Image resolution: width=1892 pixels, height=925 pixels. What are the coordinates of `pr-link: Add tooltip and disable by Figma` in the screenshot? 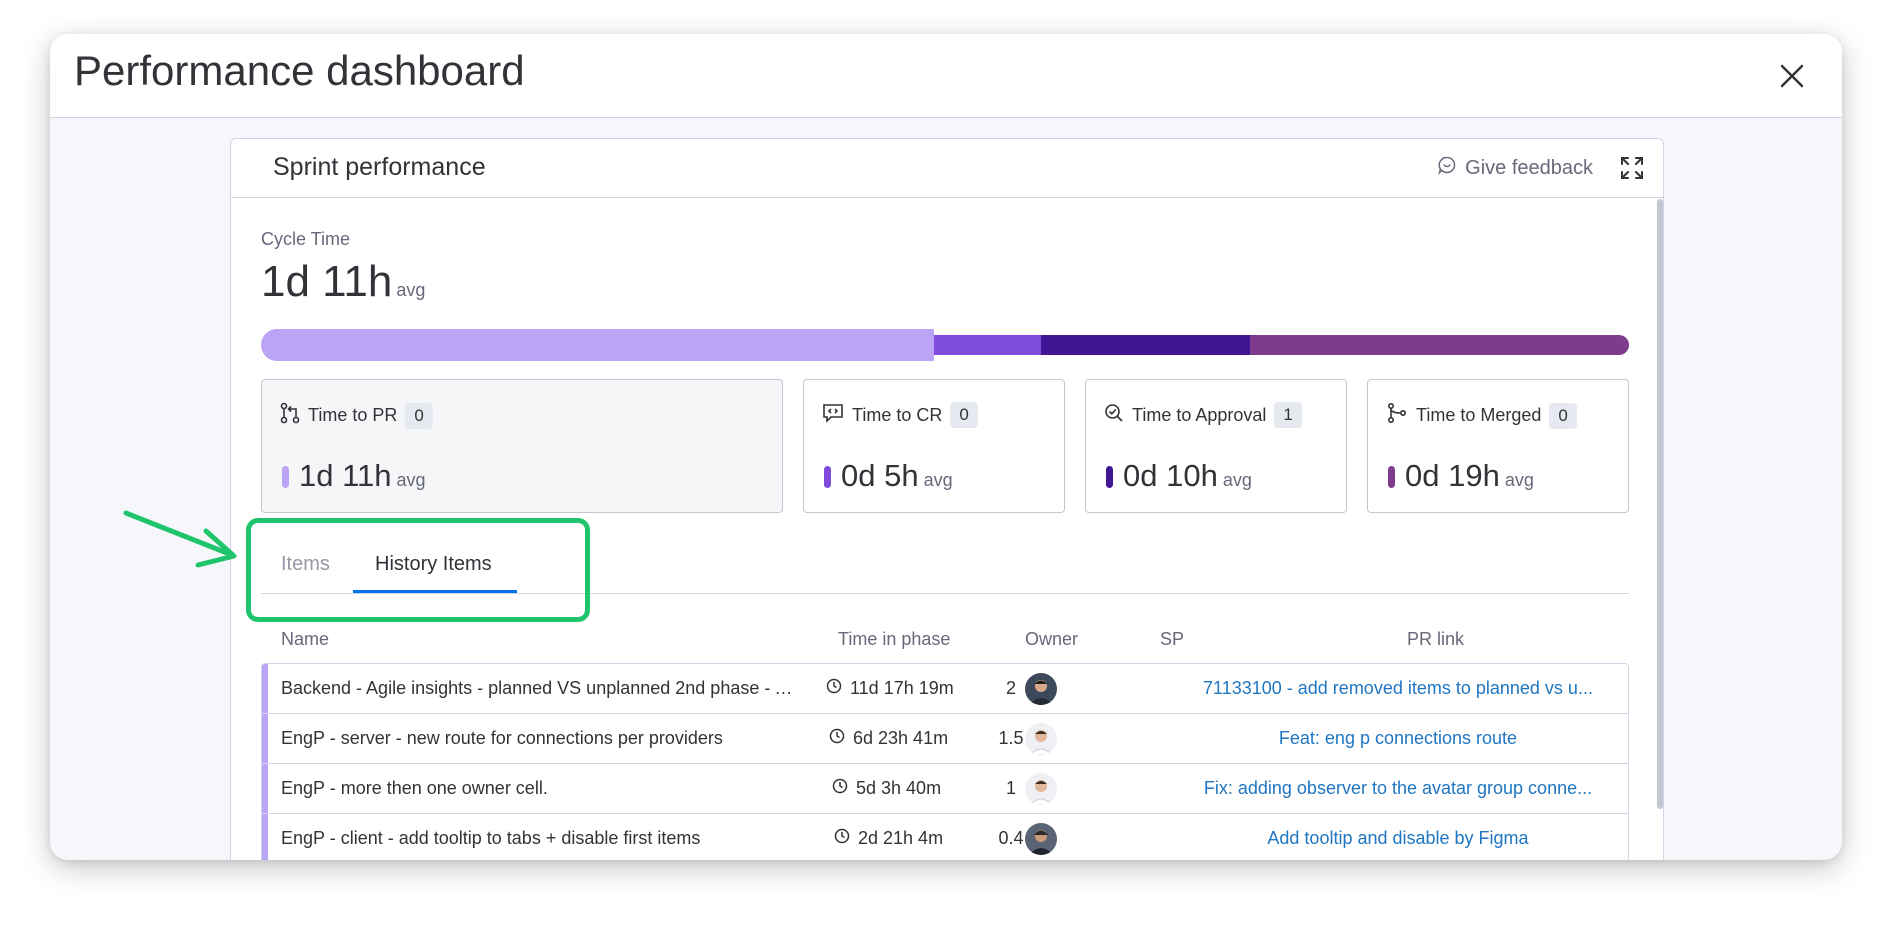 It's located at (1398, 838).